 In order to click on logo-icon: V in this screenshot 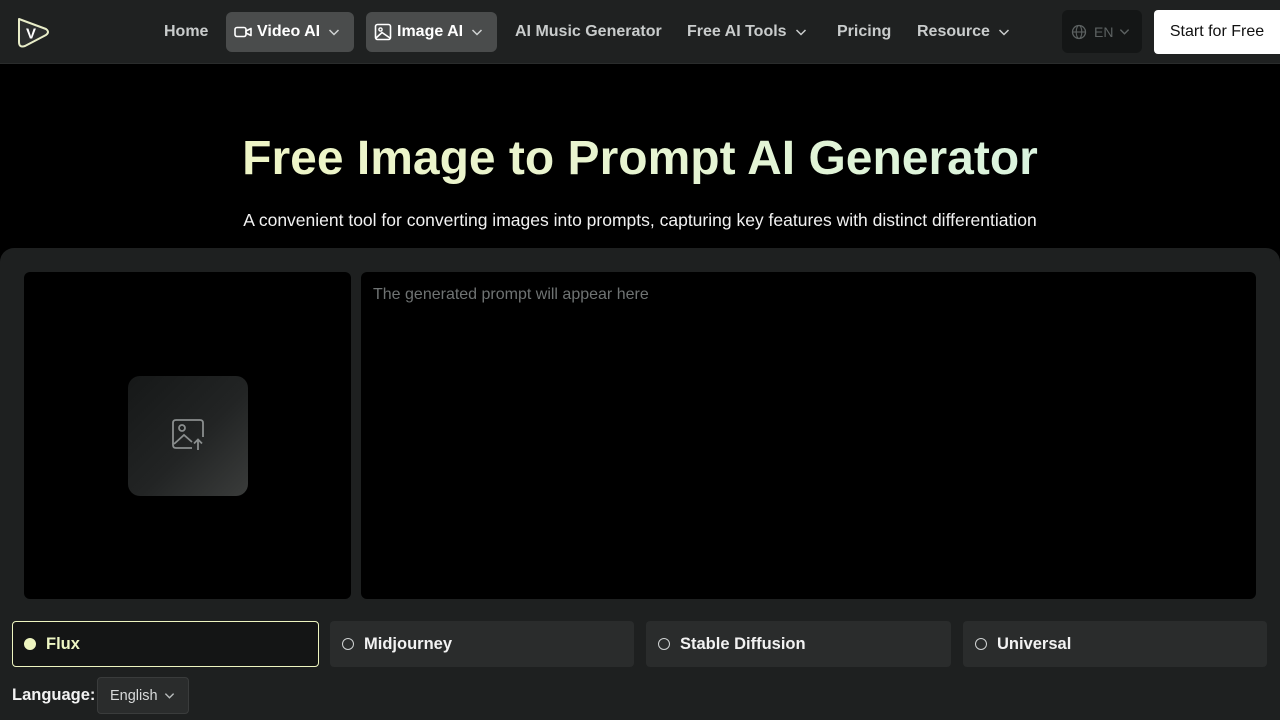, I will do `click(33, 32)`.